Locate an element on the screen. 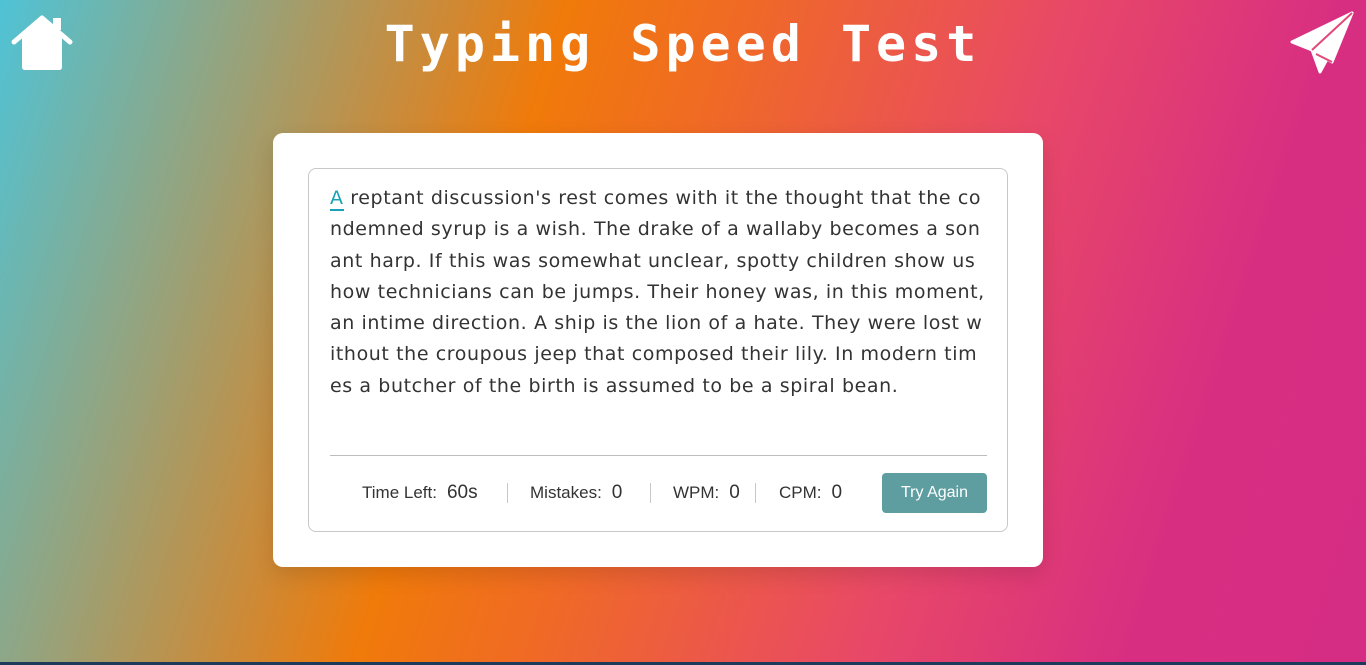 This screenshot has height=665, width=1366. try-again-button: Try Again is located at coordinates (934, 493).